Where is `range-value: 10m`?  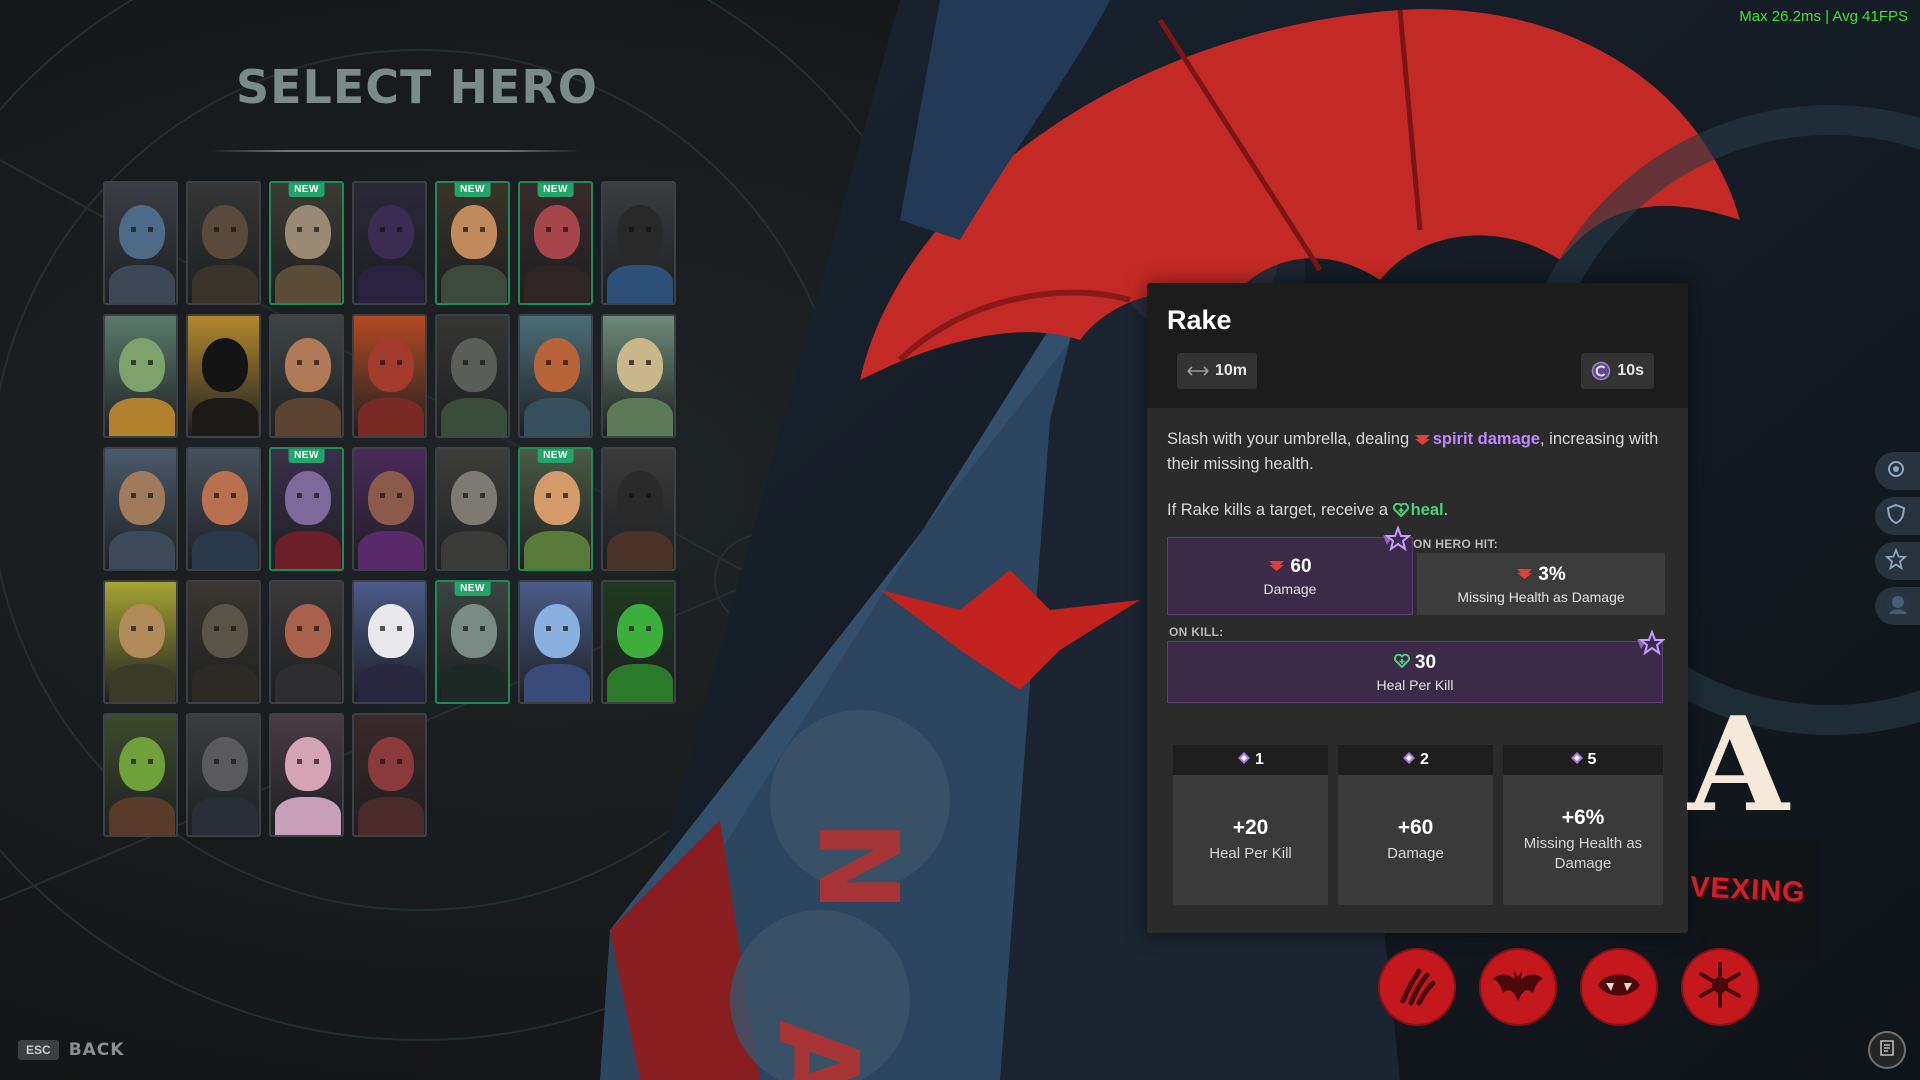 range-value: 10m is located at coordinates (1231, 370).